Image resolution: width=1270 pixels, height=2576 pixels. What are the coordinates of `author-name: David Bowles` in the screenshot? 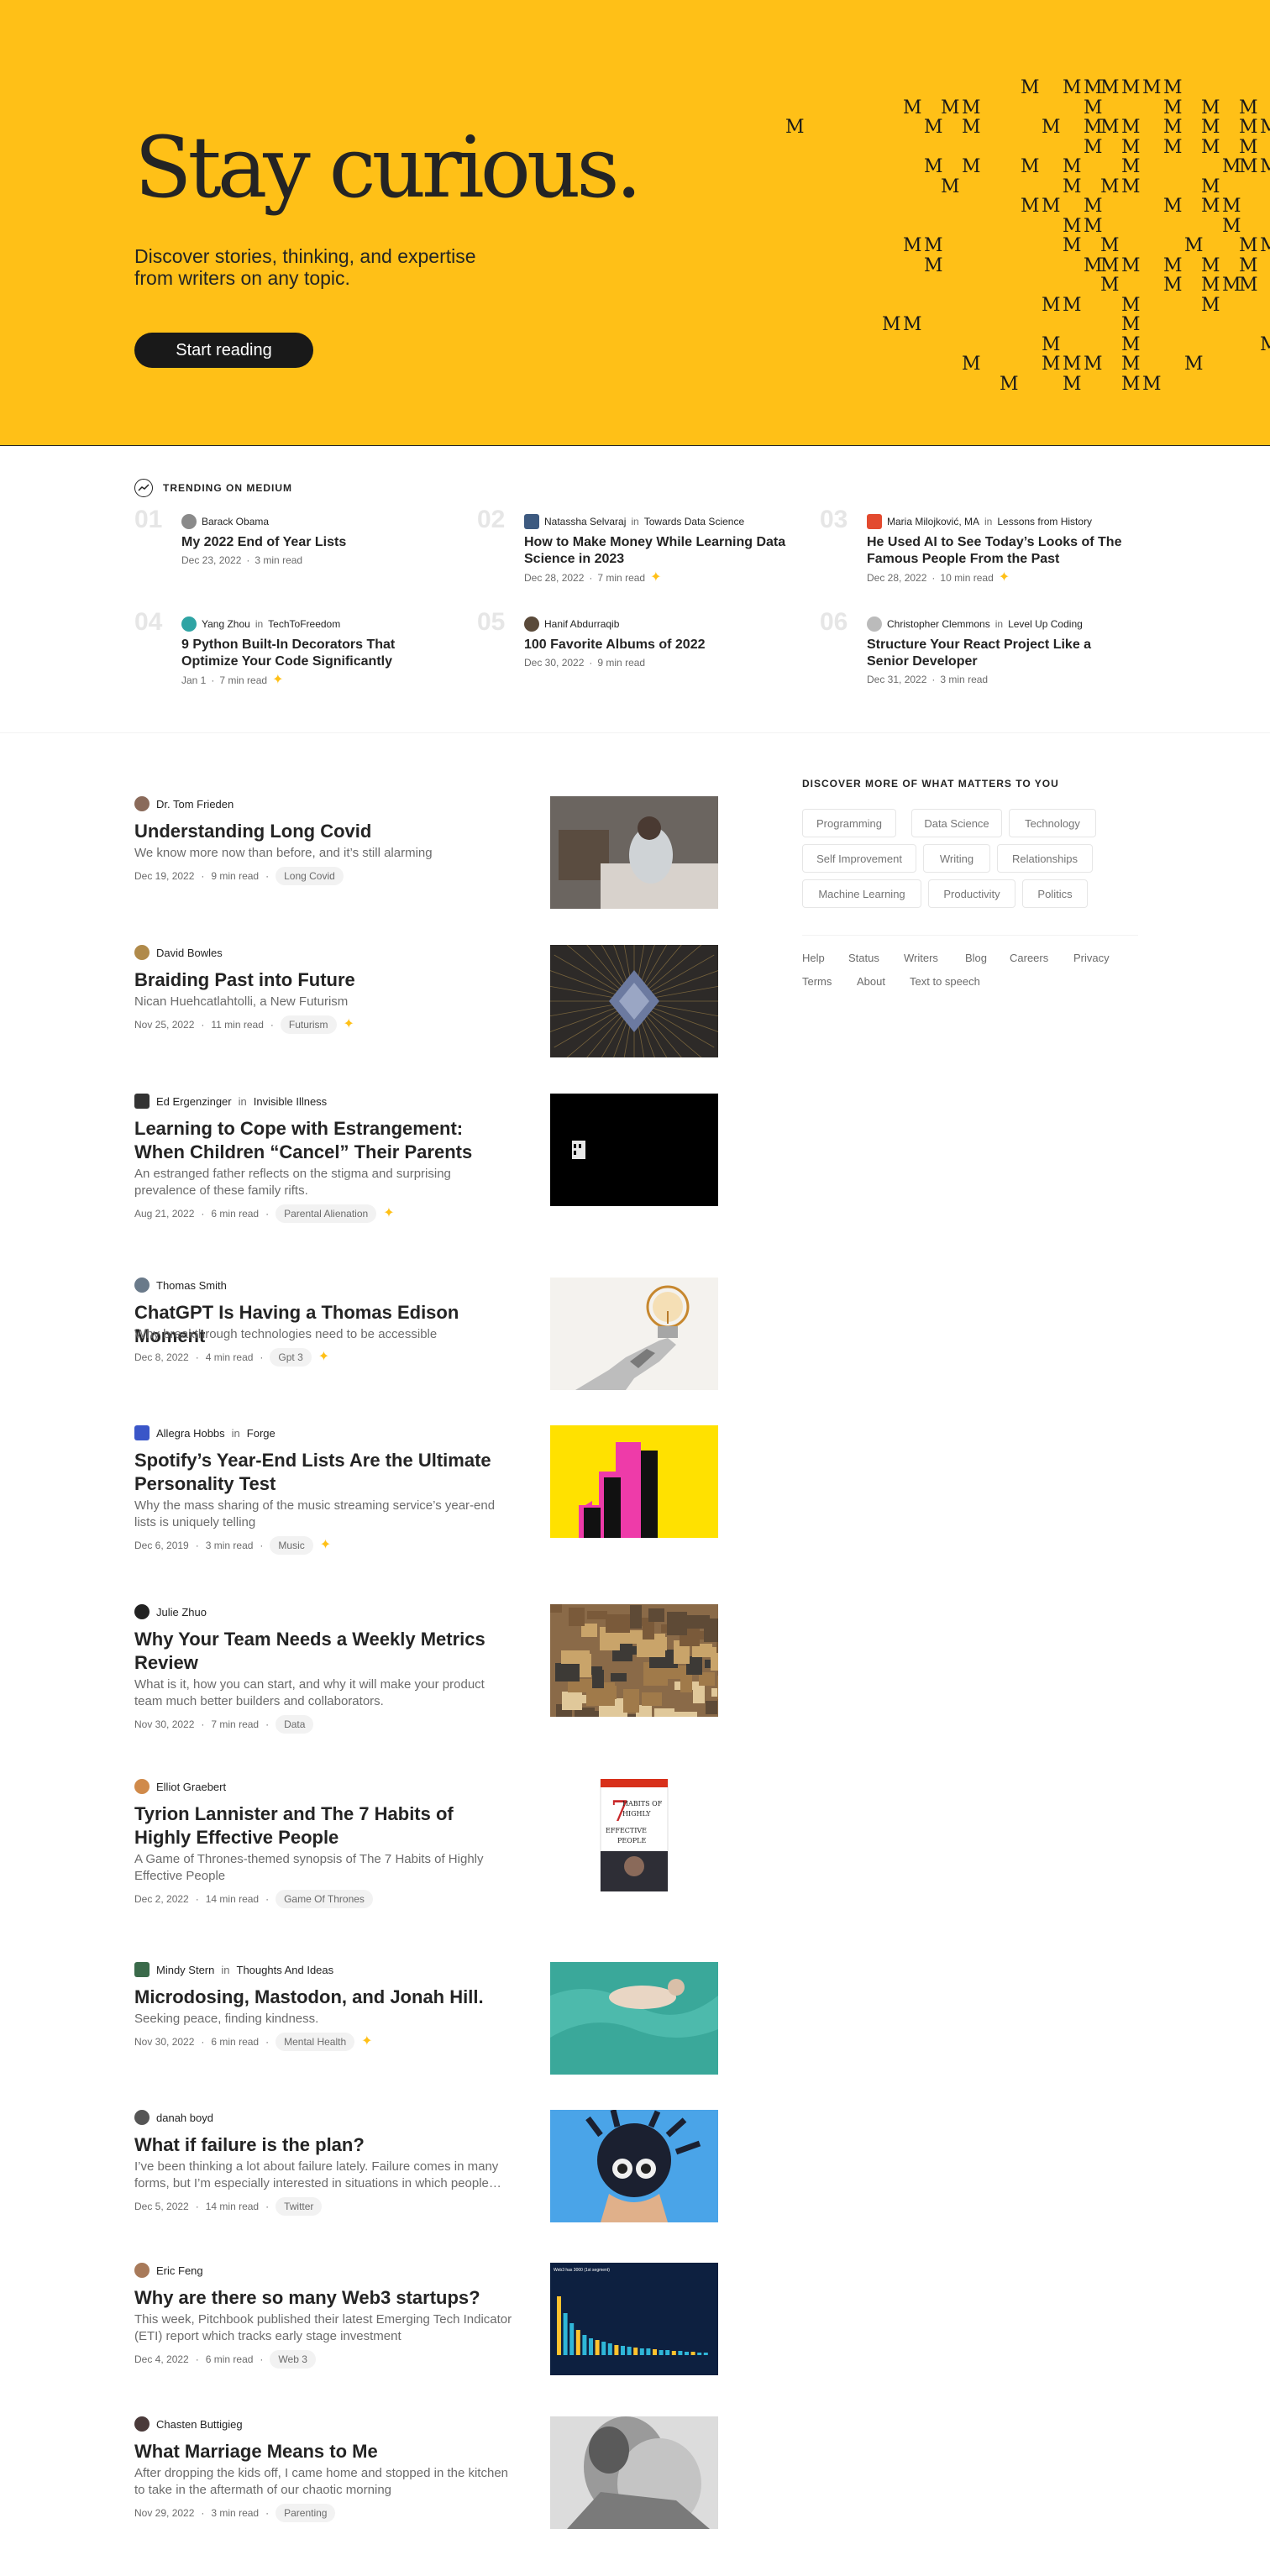 It's located at (189, 953).